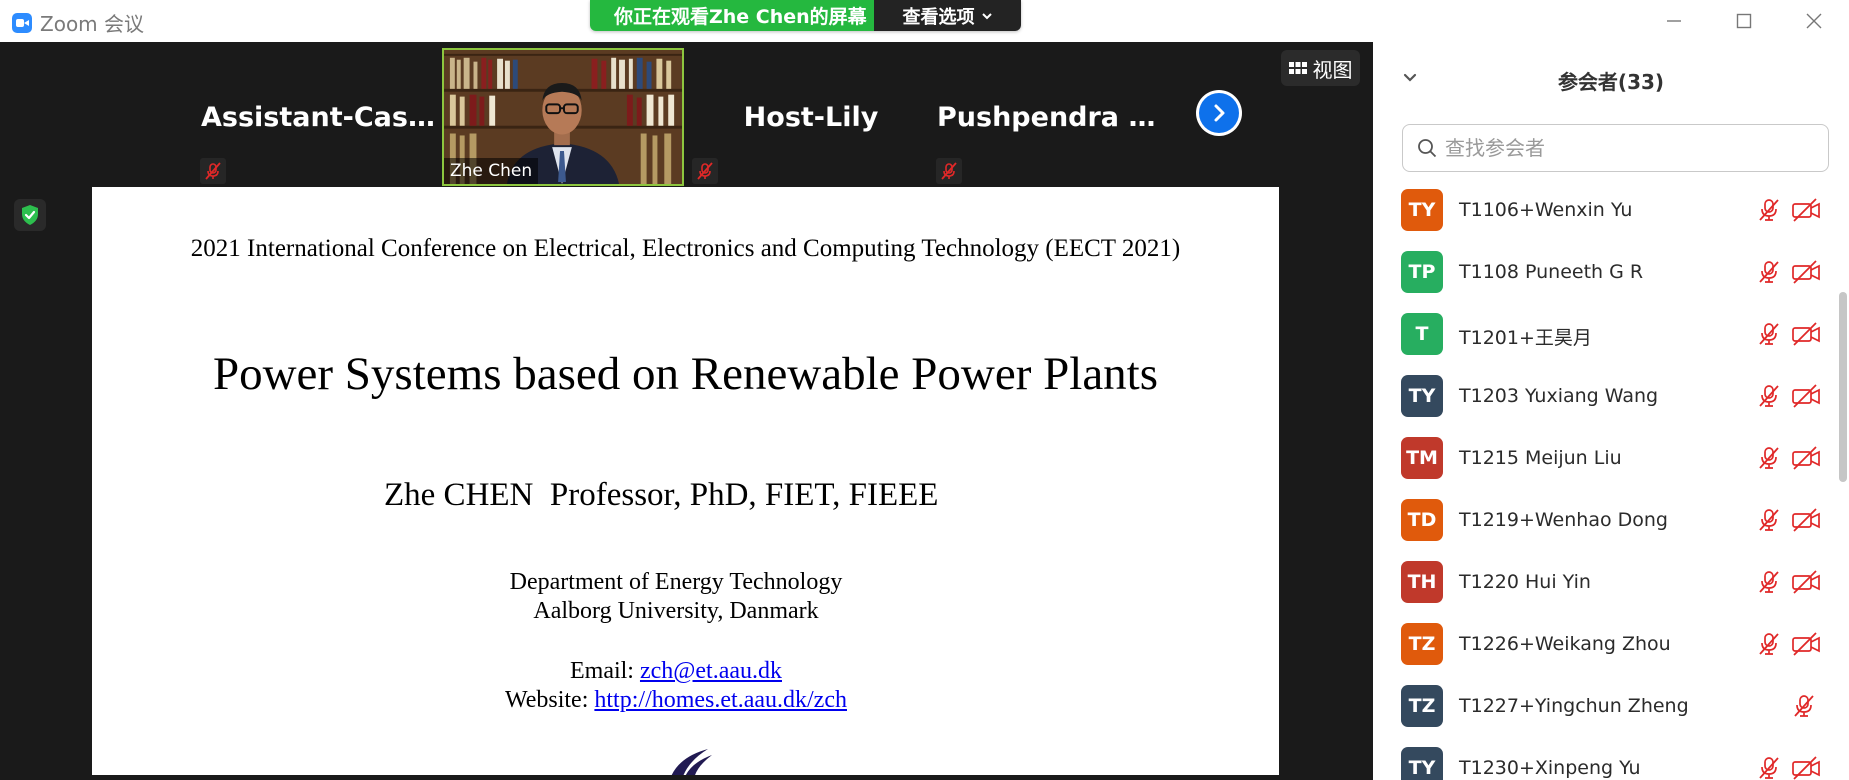  I want to click on avatar: TM, so click(1422, 458).